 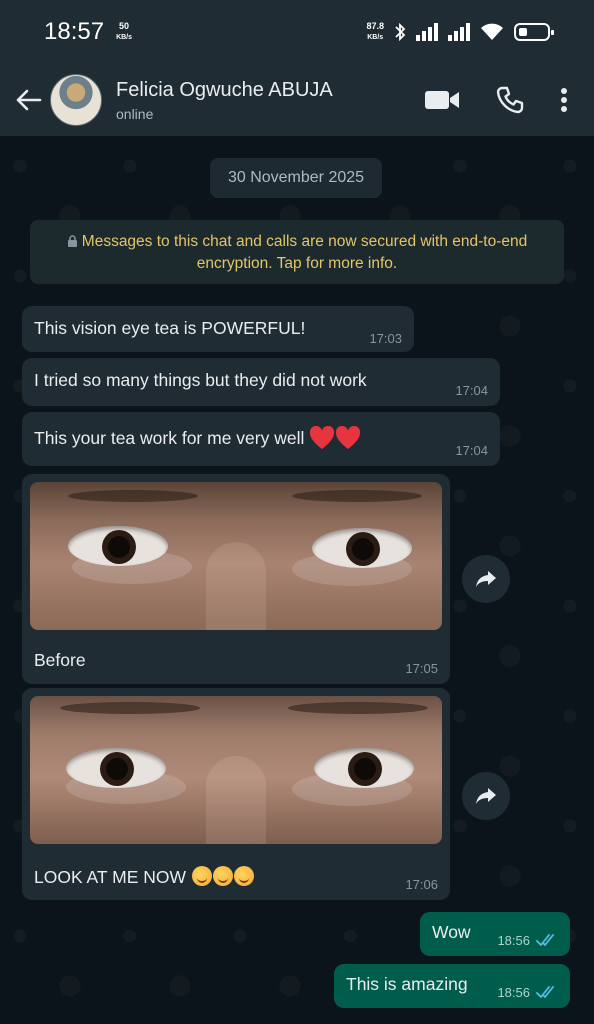 What do you see at coordinates (76, 100) in the screenshot?
I see `avatar` at bounding box center [76, 100].